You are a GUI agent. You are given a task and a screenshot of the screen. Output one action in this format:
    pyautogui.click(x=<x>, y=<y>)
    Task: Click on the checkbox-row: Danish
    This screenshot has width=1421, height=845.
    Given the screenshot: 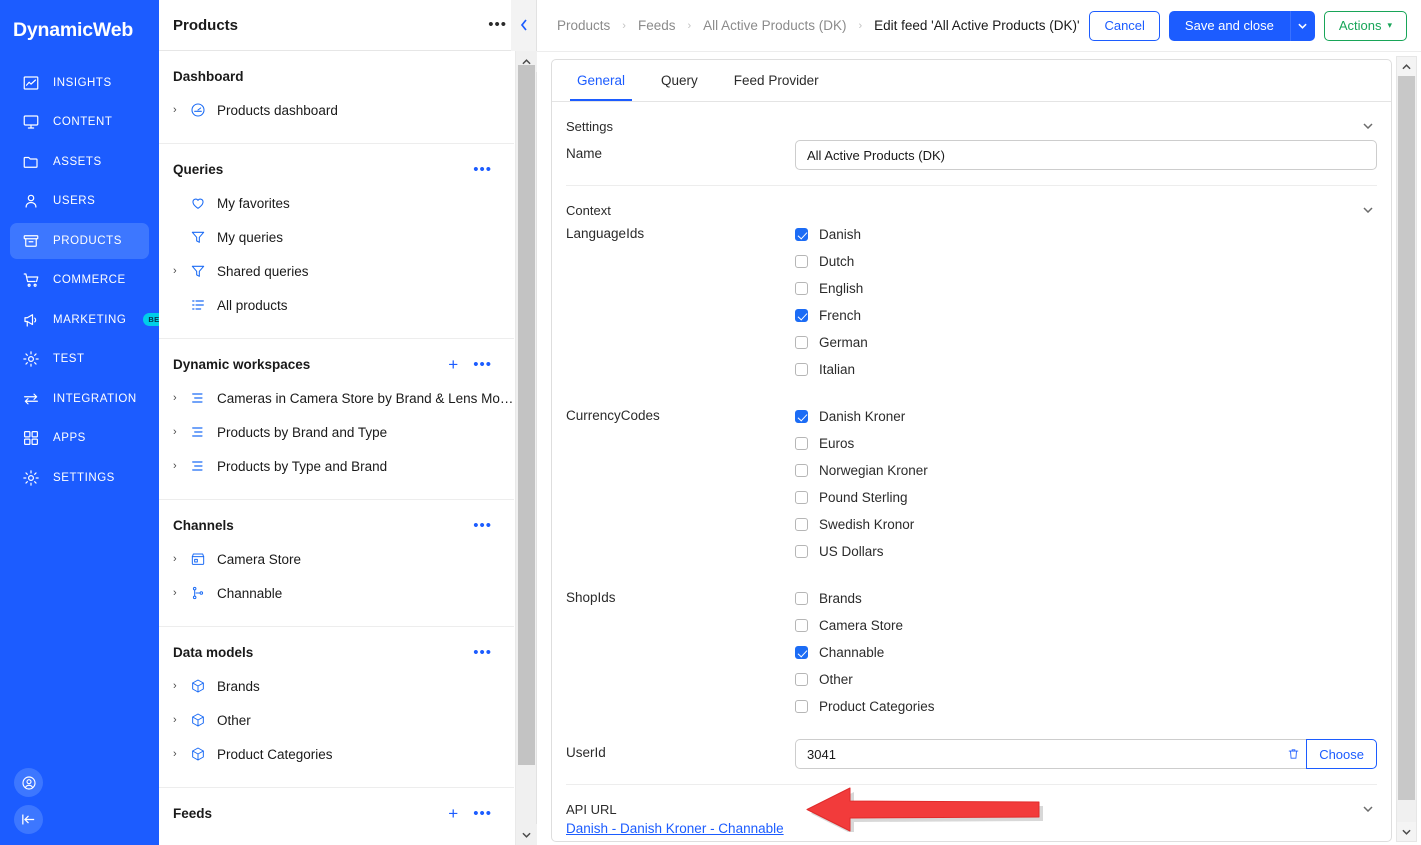 What is the action you would take?
    pyautogui.click(x=1086, y=234)
    